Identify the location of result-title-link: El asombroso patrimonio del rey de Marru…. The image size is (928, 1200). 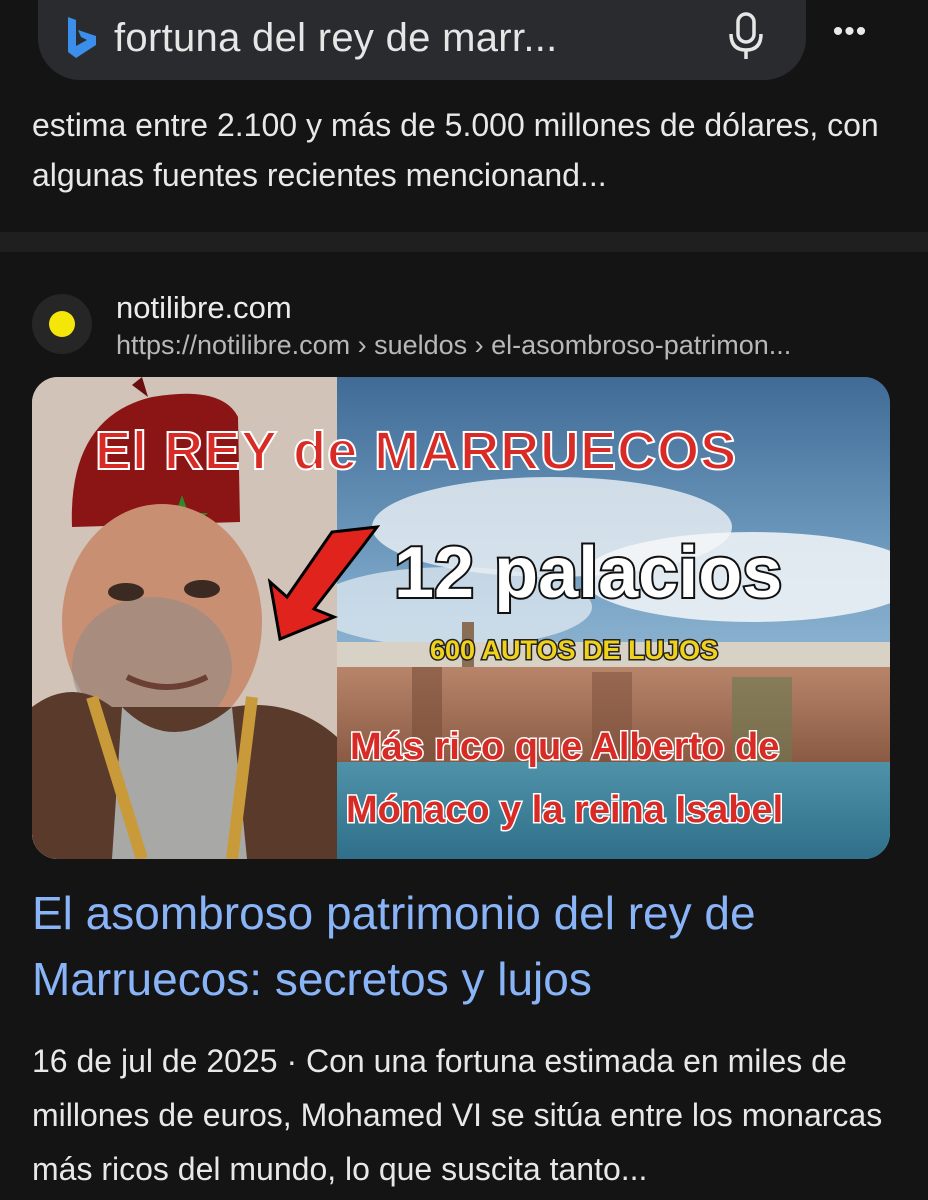
(472, 946).